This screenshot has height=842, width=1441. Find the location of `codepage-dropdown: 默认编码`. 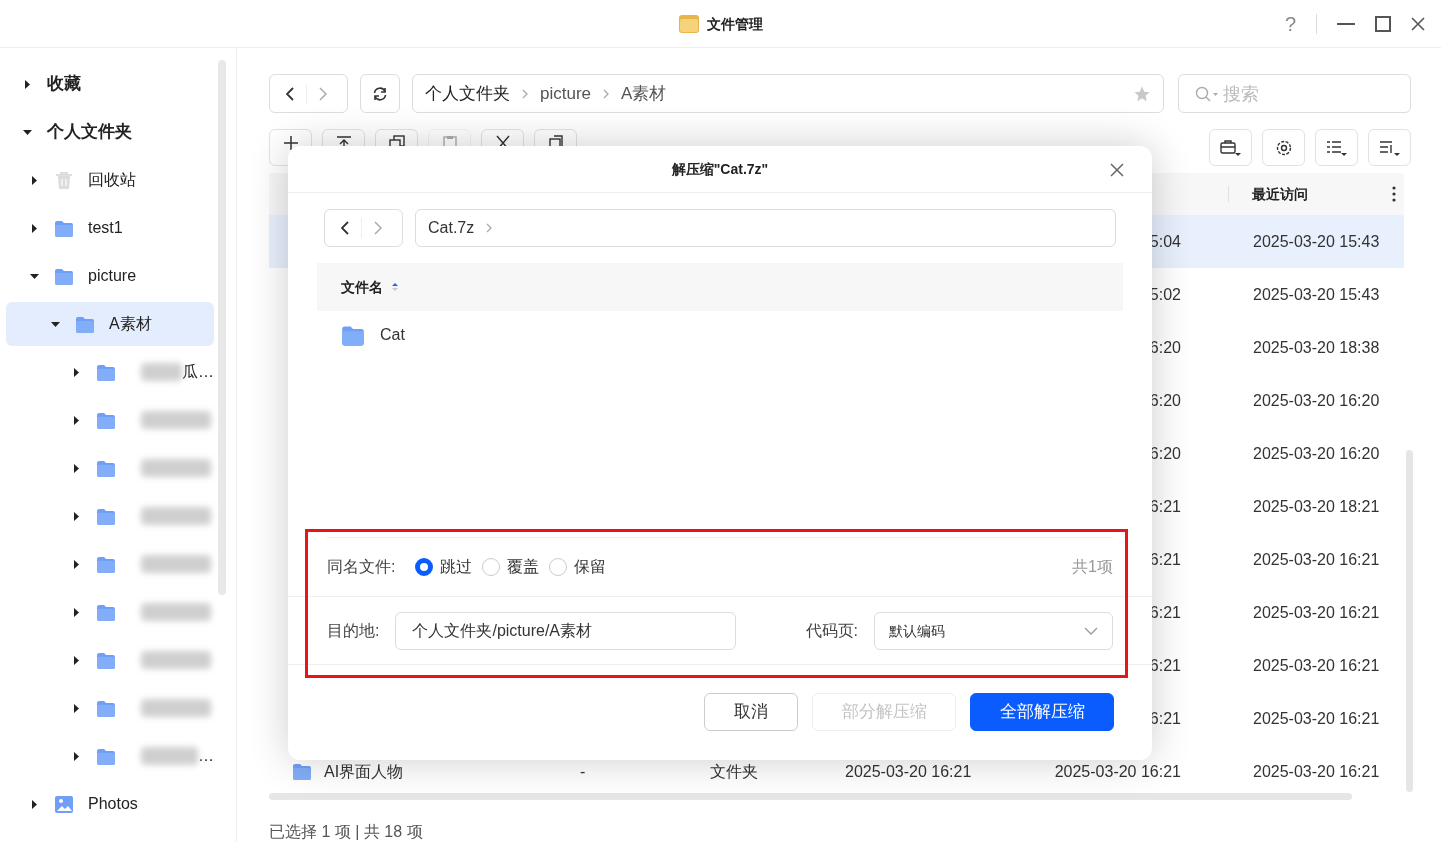

codepage-dropdown: 默认编码 is located at coordinates (993, 630).